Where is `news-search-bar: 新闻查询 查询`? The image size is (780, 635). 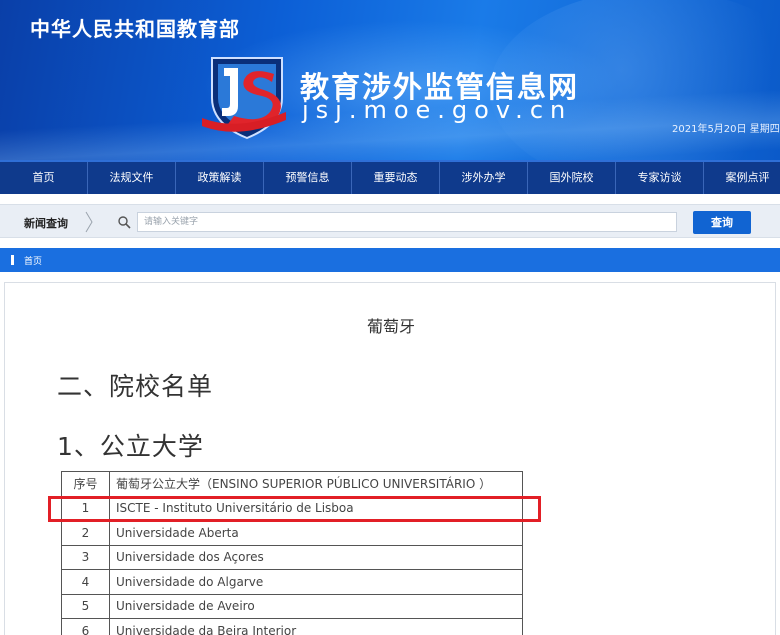 news-search-bar: 新闻查询 查询 is located at coordinates (390, 221).